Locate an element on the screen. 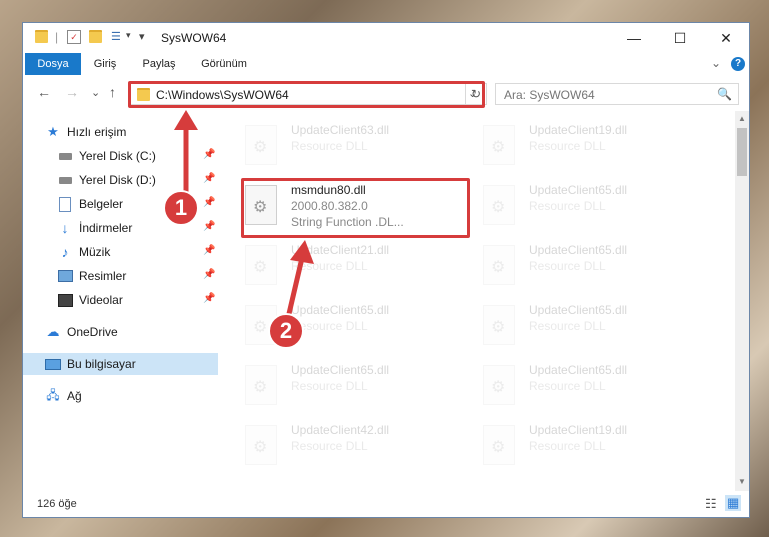  arrow-2-head is located at coordinates (302, 252).